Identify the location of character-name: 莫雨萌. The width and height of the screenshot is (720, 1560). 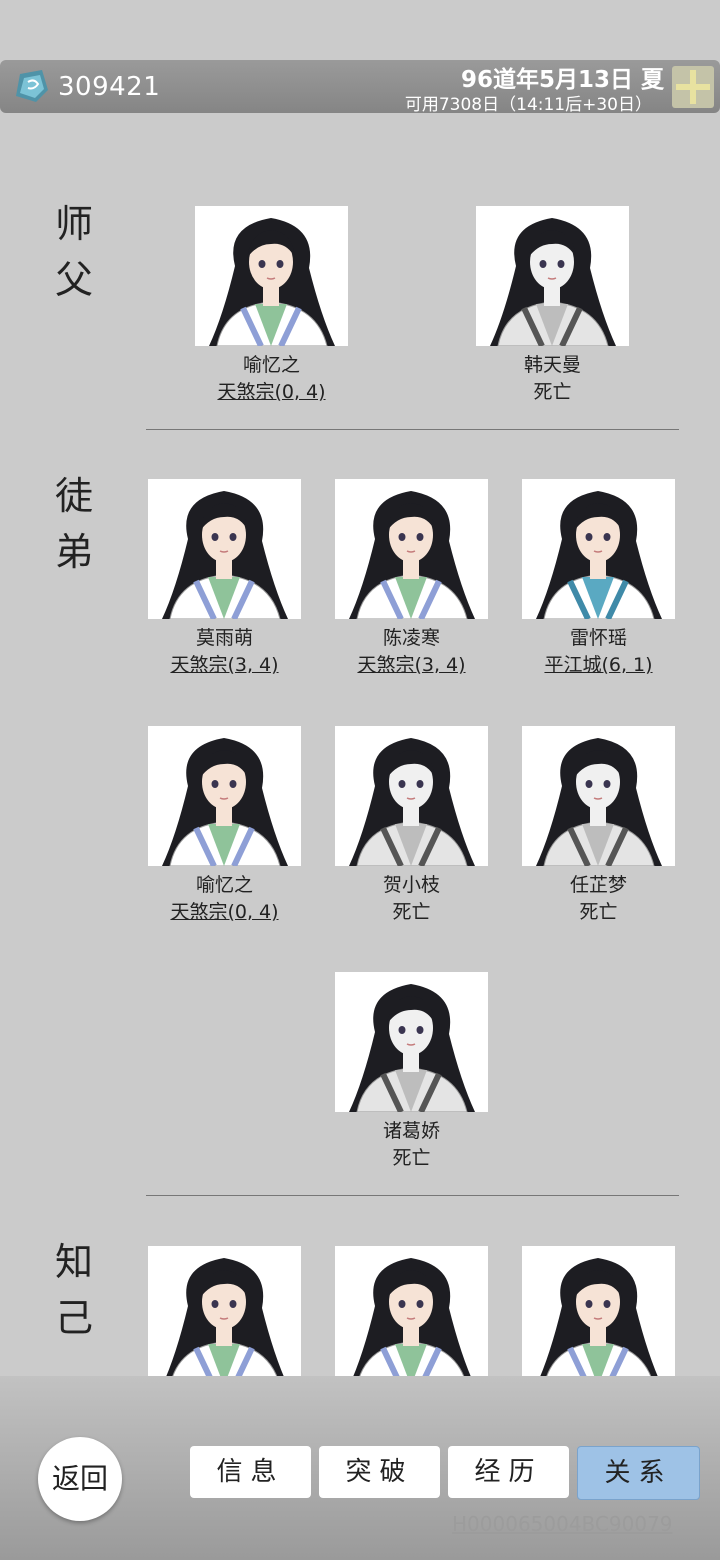
(224, 638).